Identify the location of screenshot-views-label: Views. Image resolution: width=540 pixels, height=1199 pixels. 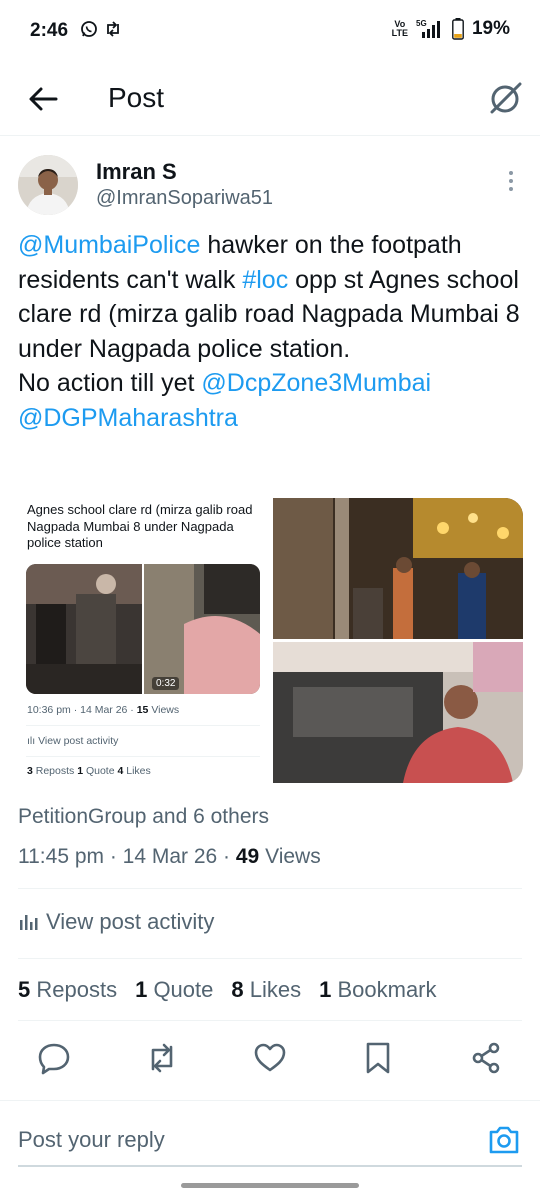
(164, 710).